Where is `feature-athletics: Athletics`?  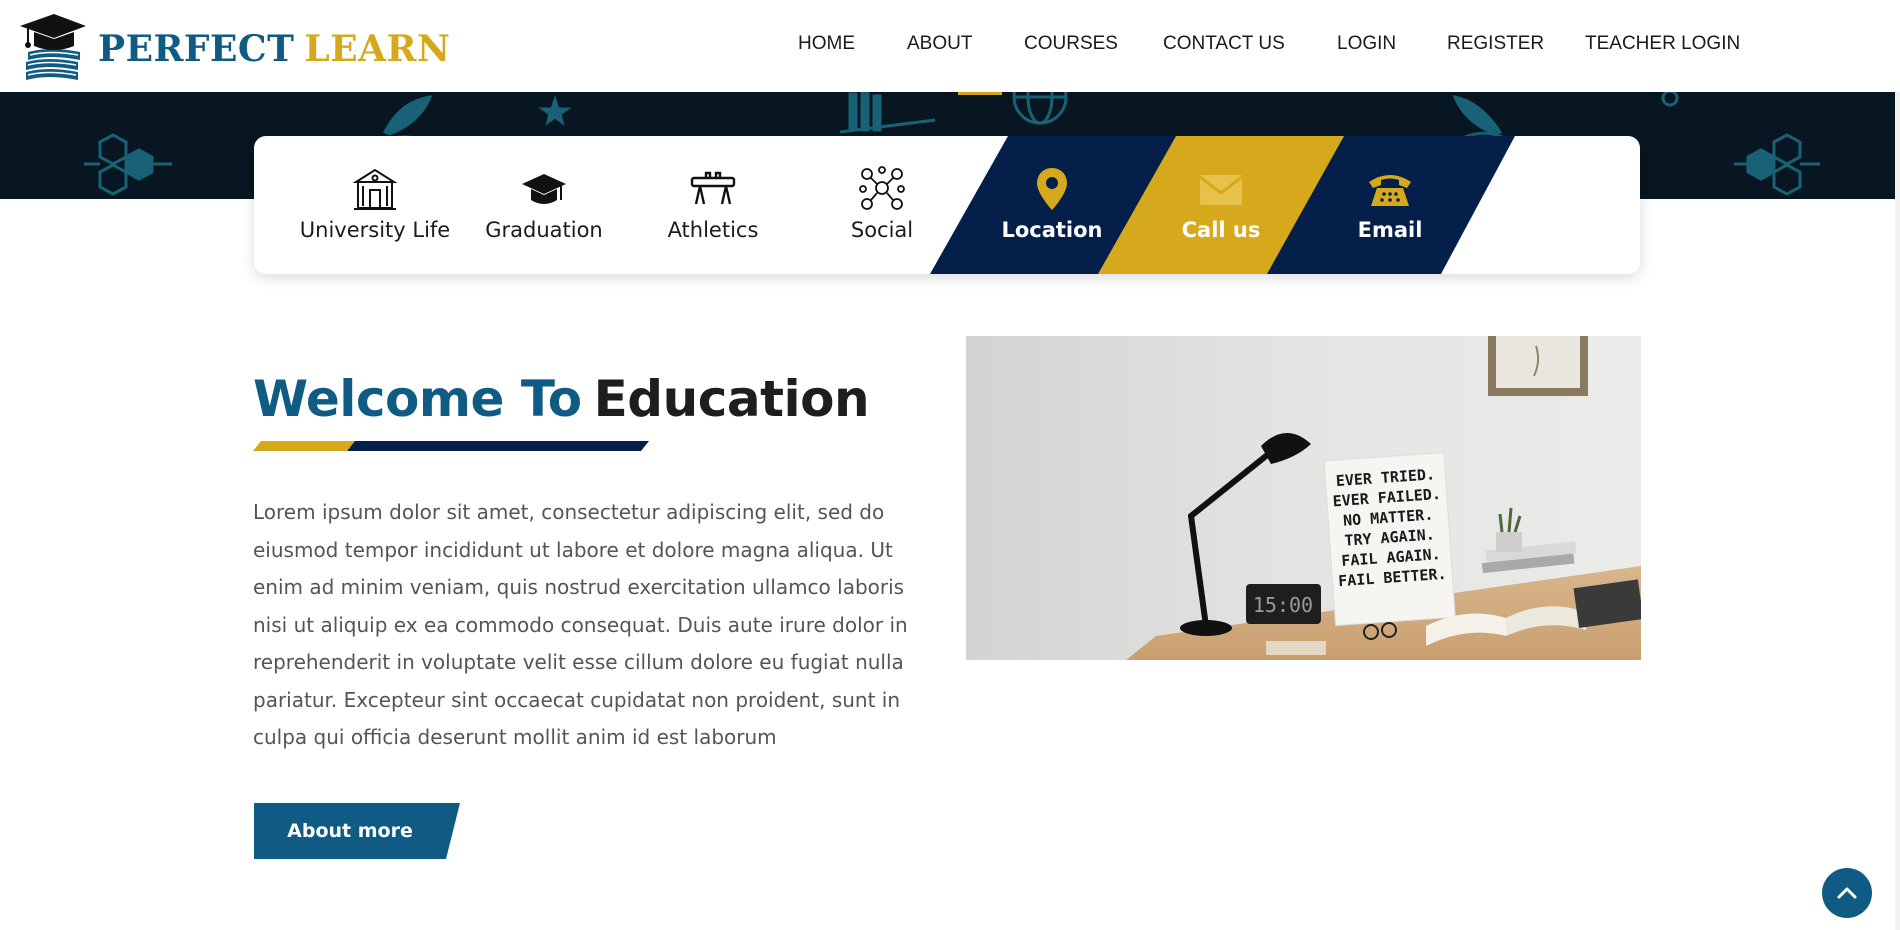 feature-athletics: Athletics is located at coordinates (713, 205).